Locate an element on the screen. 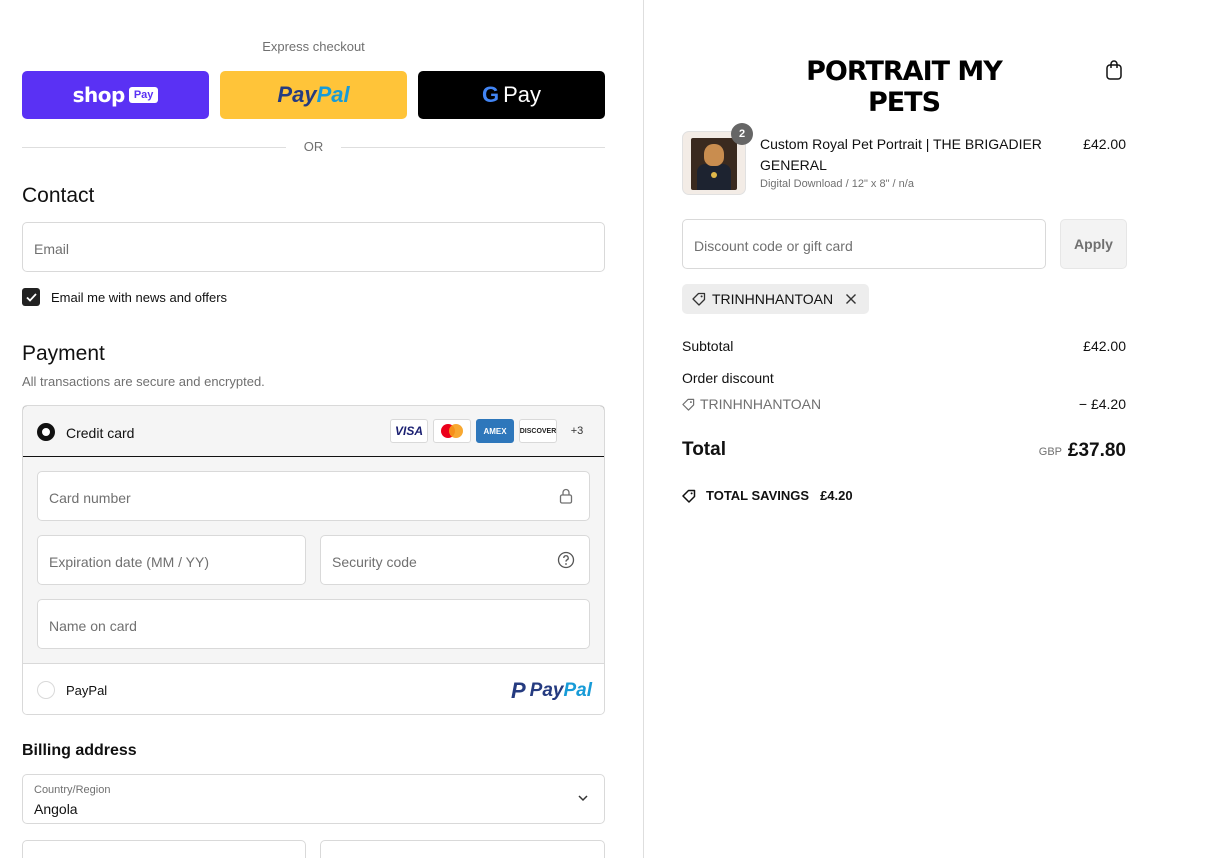 The height and width of the screenshot is (858, 1218). shopping-bag-icon is located at coordinates (1114, 70).